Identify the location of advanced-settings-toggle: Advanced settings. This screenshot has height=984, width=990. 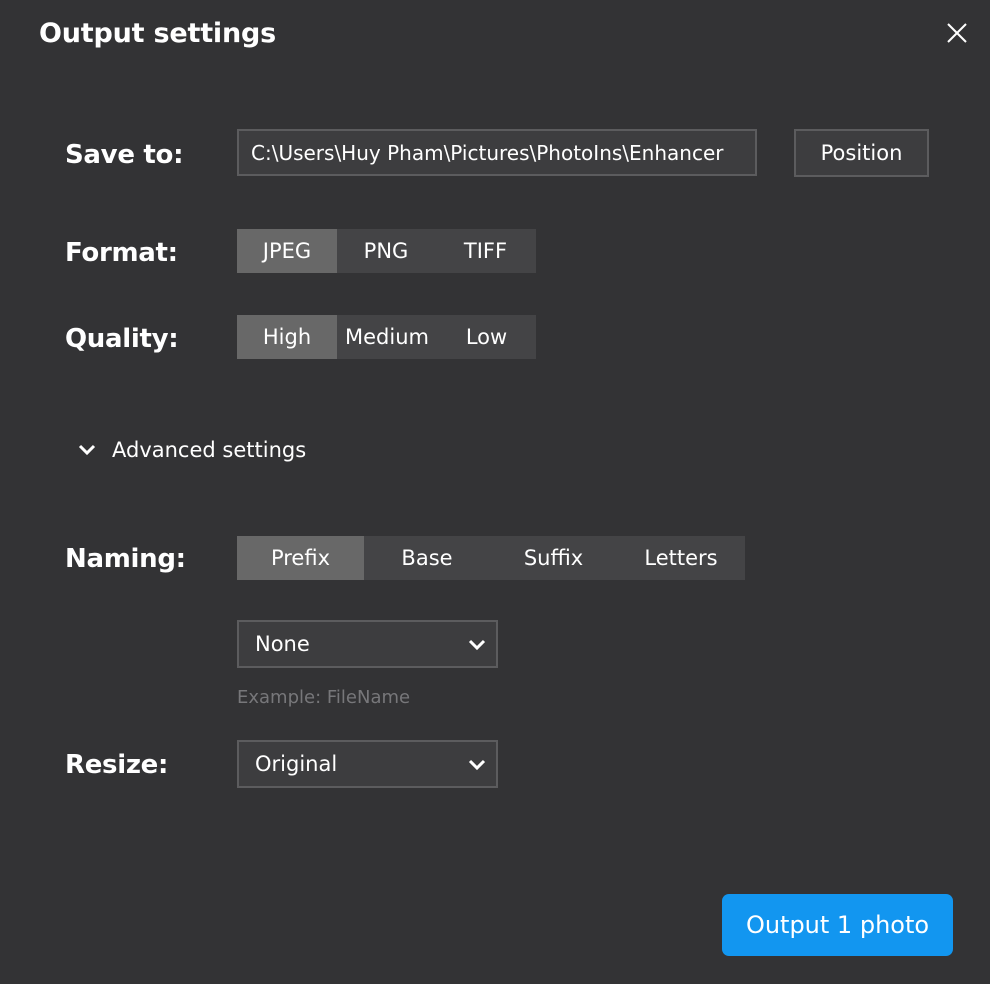
(191, 450).